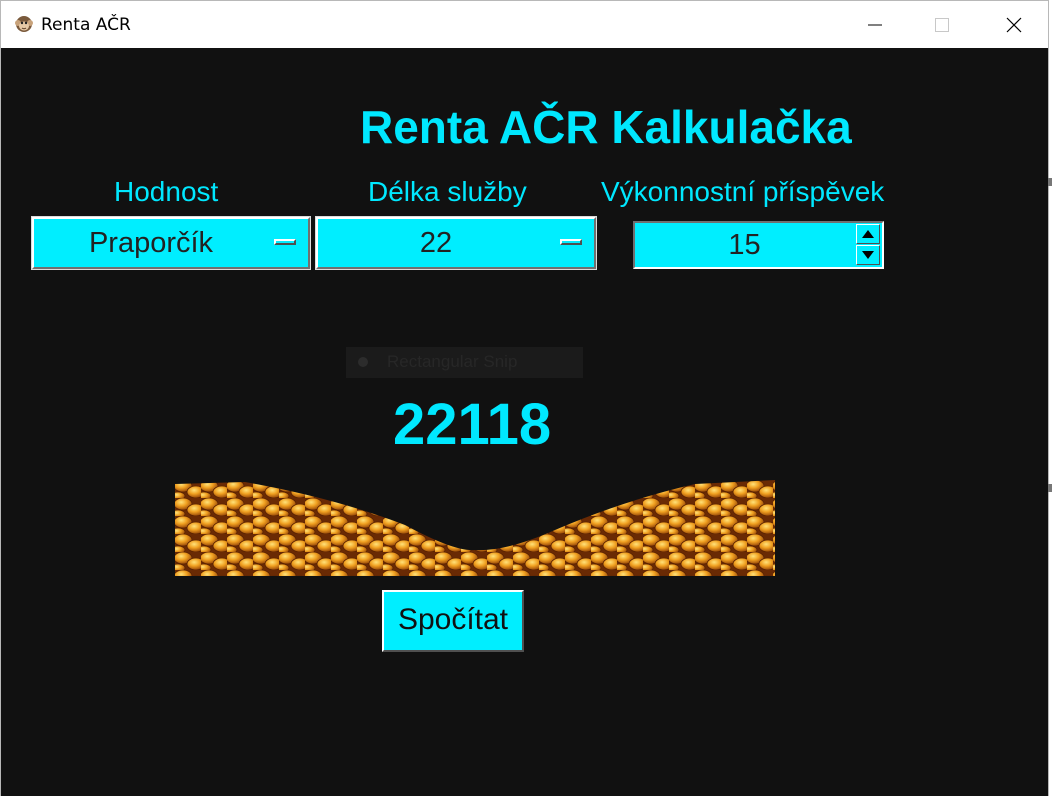 The width and height of the screenshot is (1052, 798). I want to click on rank-label: Hodnost, so click(166, 191).